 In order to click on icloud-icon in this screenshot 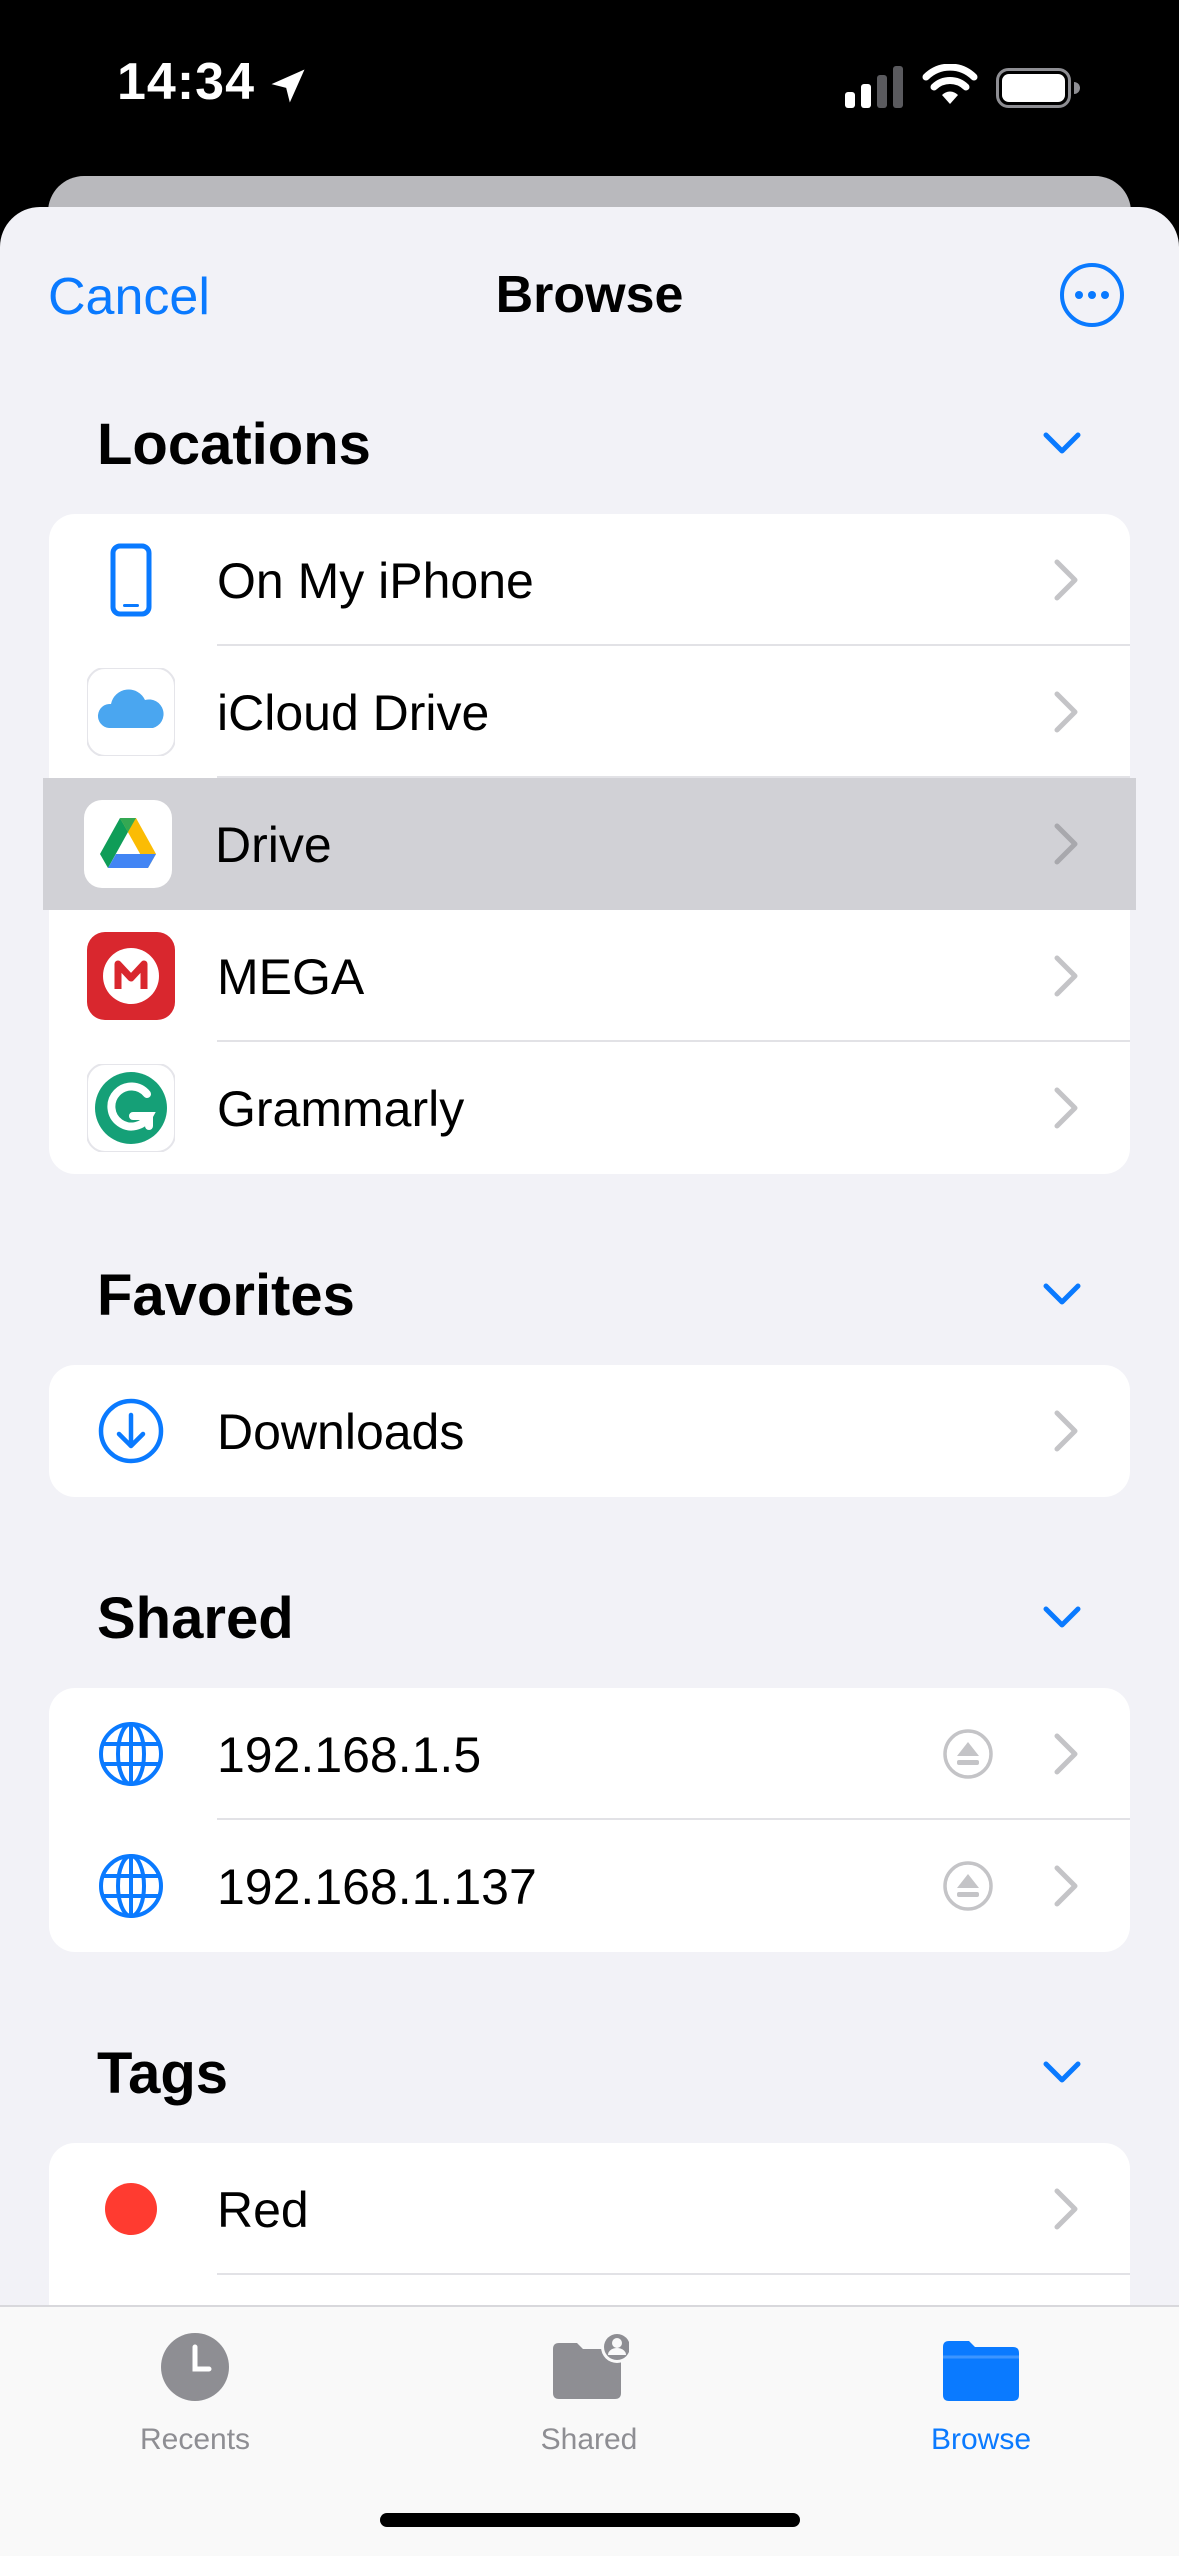, I will do `click(131, 712)`.